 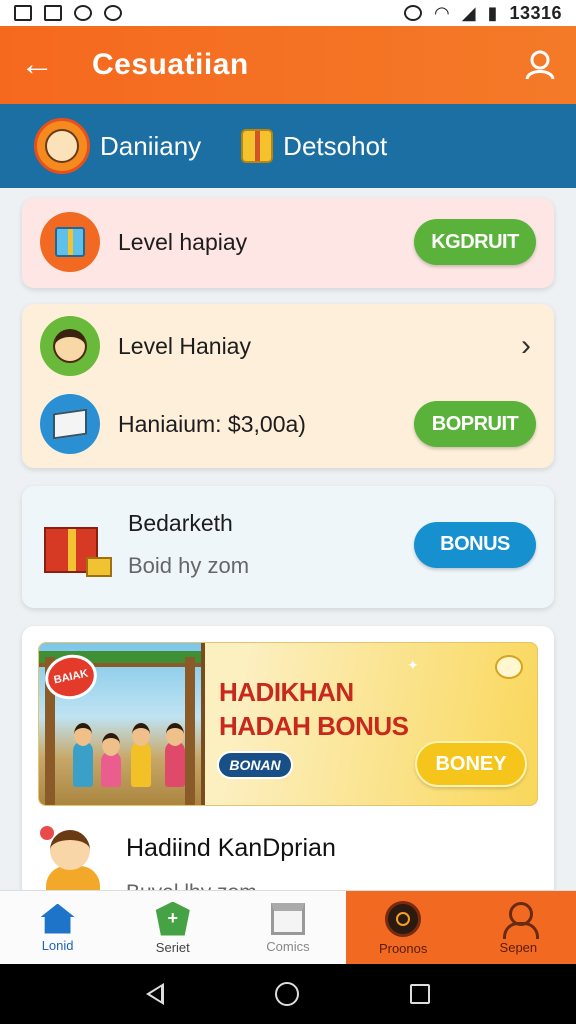 I want to click on status-bar: ◠ ◢ ▮ 13316, so click(x=288, y=13).